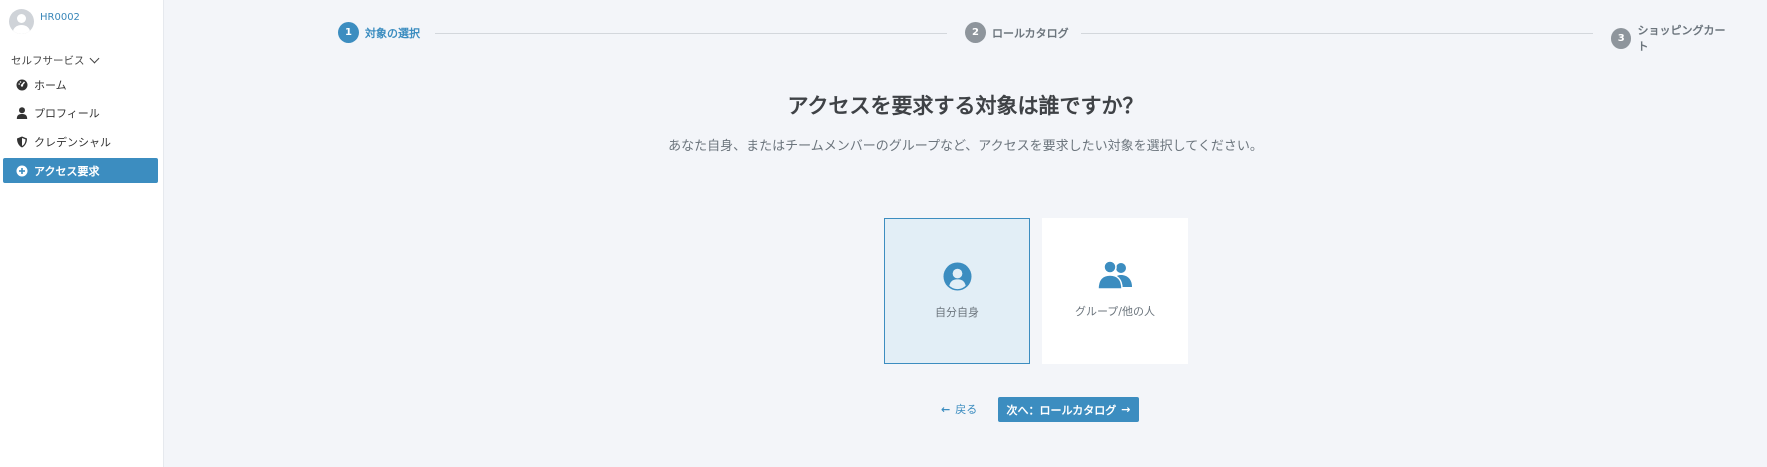 This screenshot has width=1767, height=467. I want to click on step-label: ロールカタログ, so click(1030, 33).